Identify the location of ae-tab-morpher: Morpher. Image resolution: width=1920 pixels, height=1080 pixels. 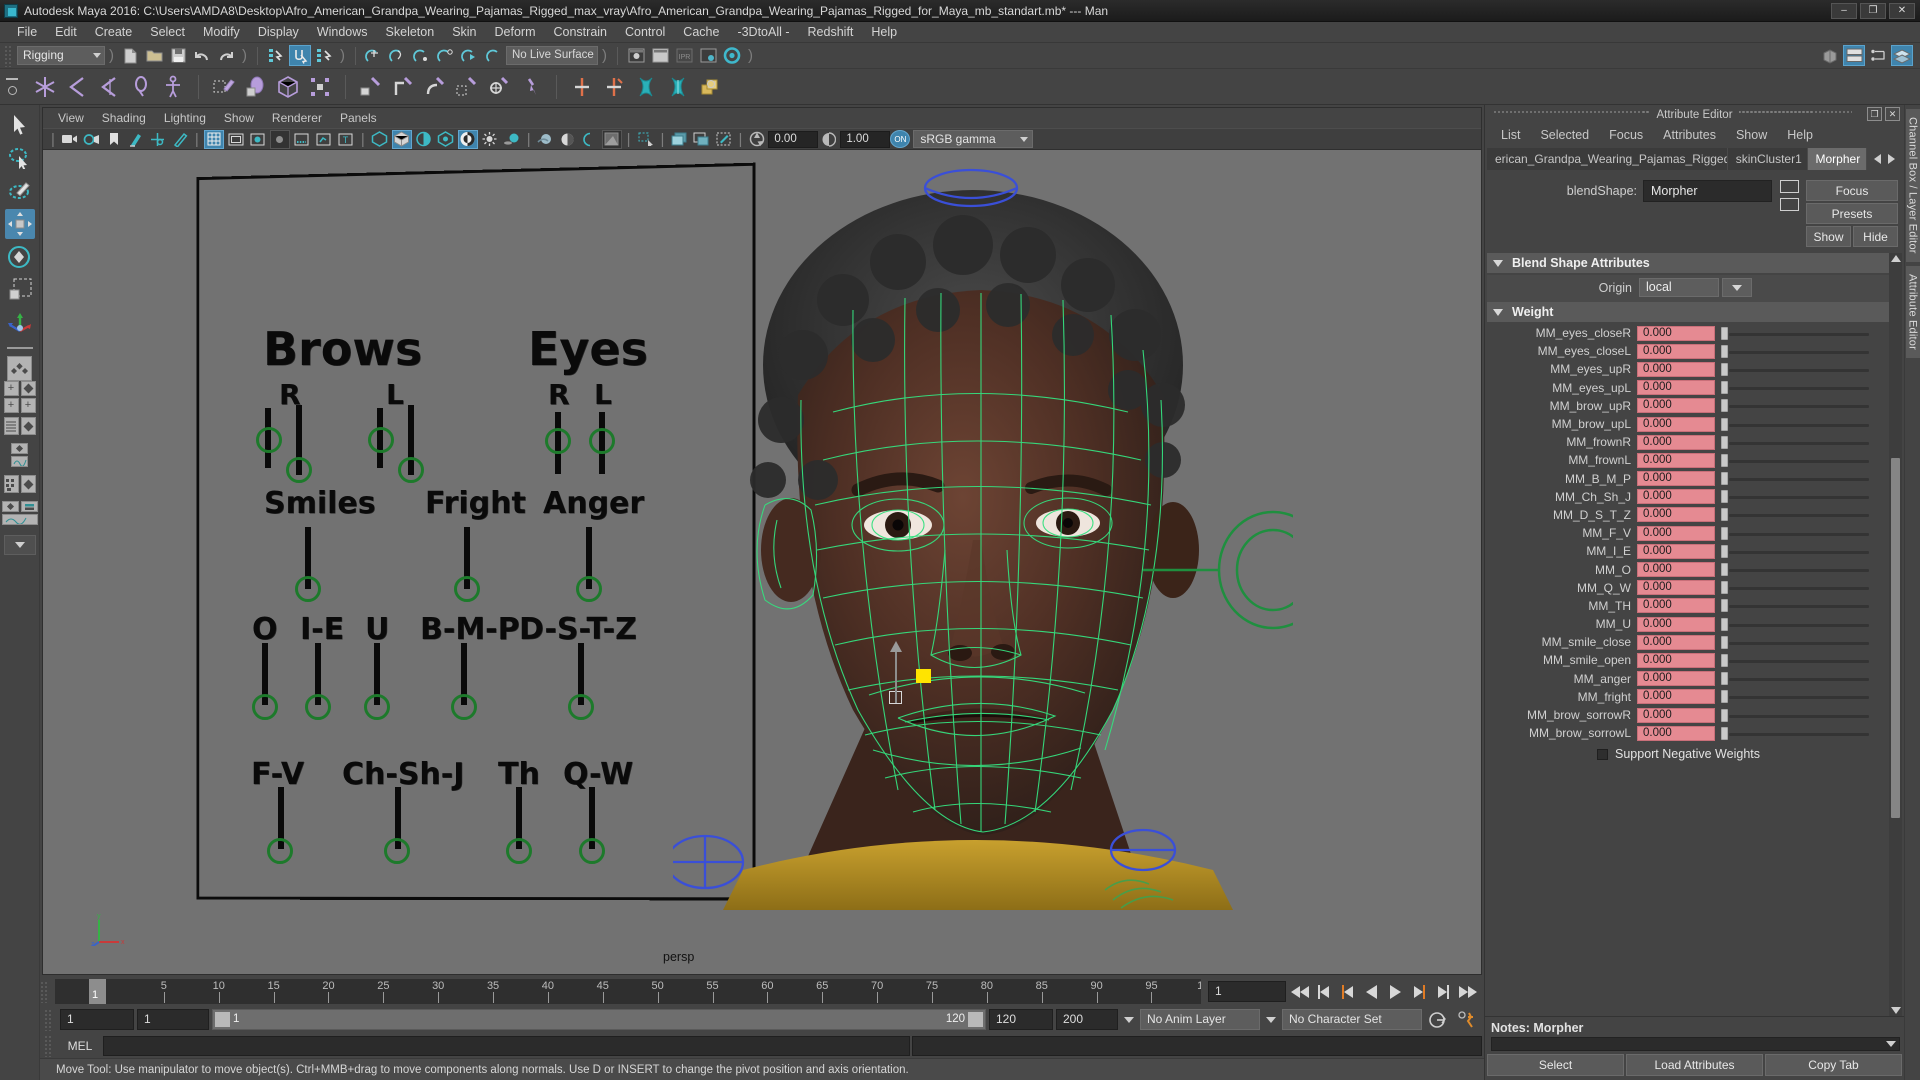
(1837, 159).